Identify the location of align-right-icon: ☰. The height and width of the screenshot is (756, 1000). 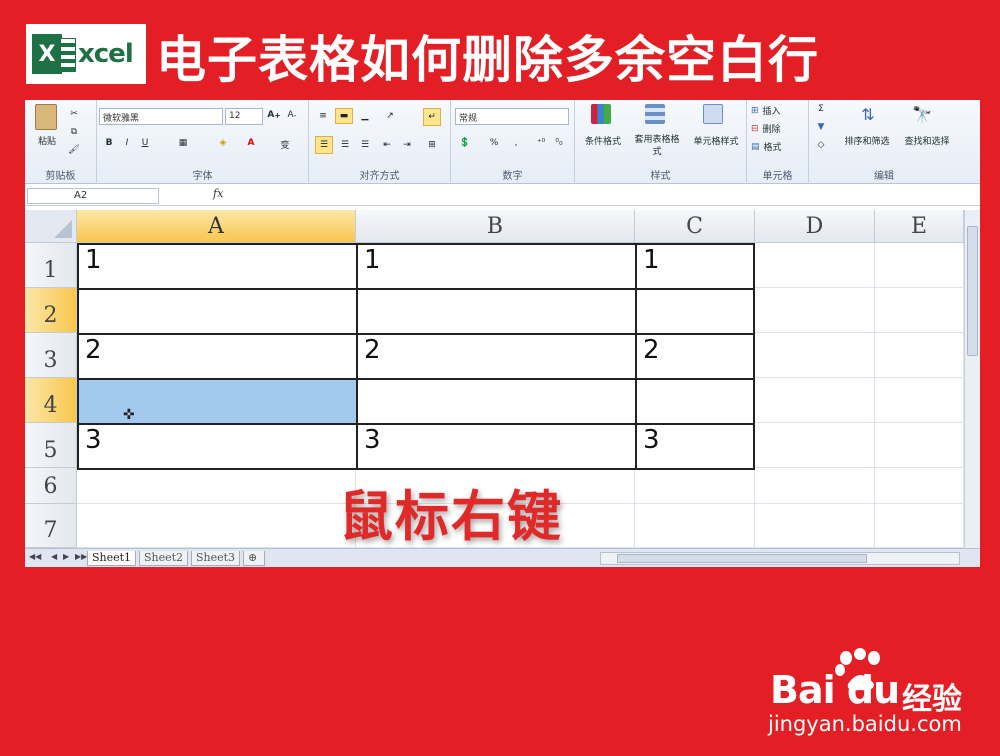
(365, 145).